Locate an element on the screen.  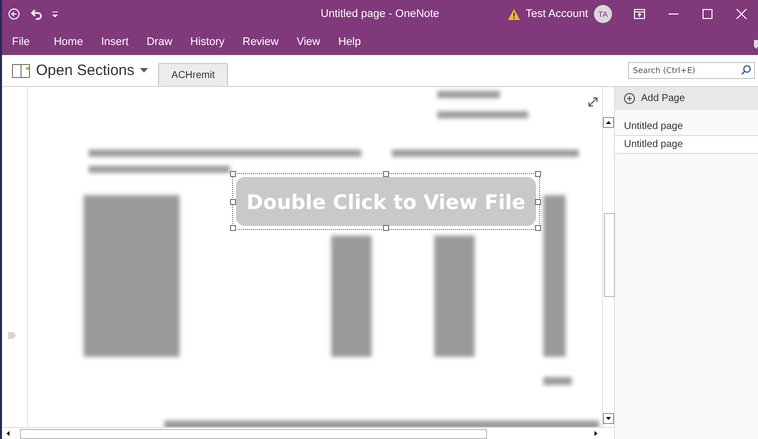
notebook-icon is located at coordinates (21, 71).